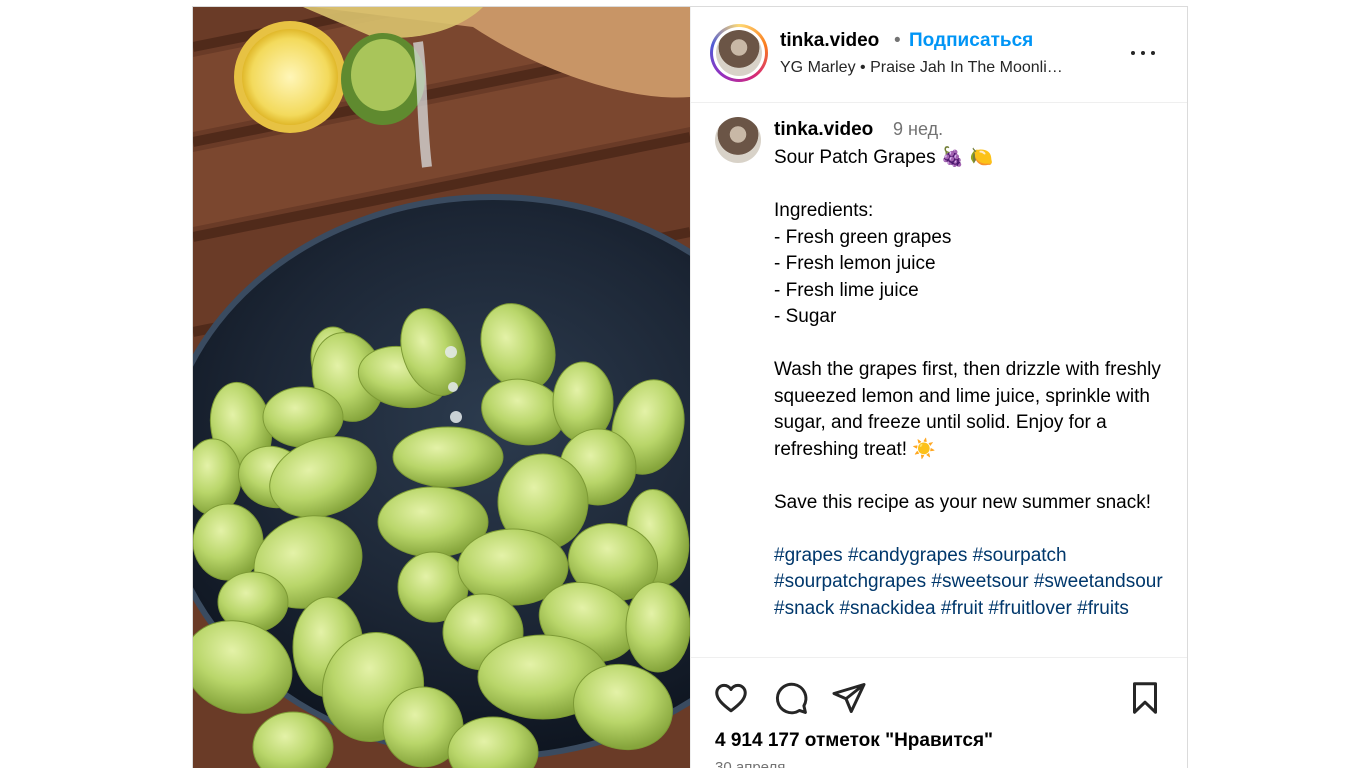  What do you see at coordinates (979, 581) in the screenshot?
I see `hashtag-link: #sweetsour` at bounding box center [979, 581].